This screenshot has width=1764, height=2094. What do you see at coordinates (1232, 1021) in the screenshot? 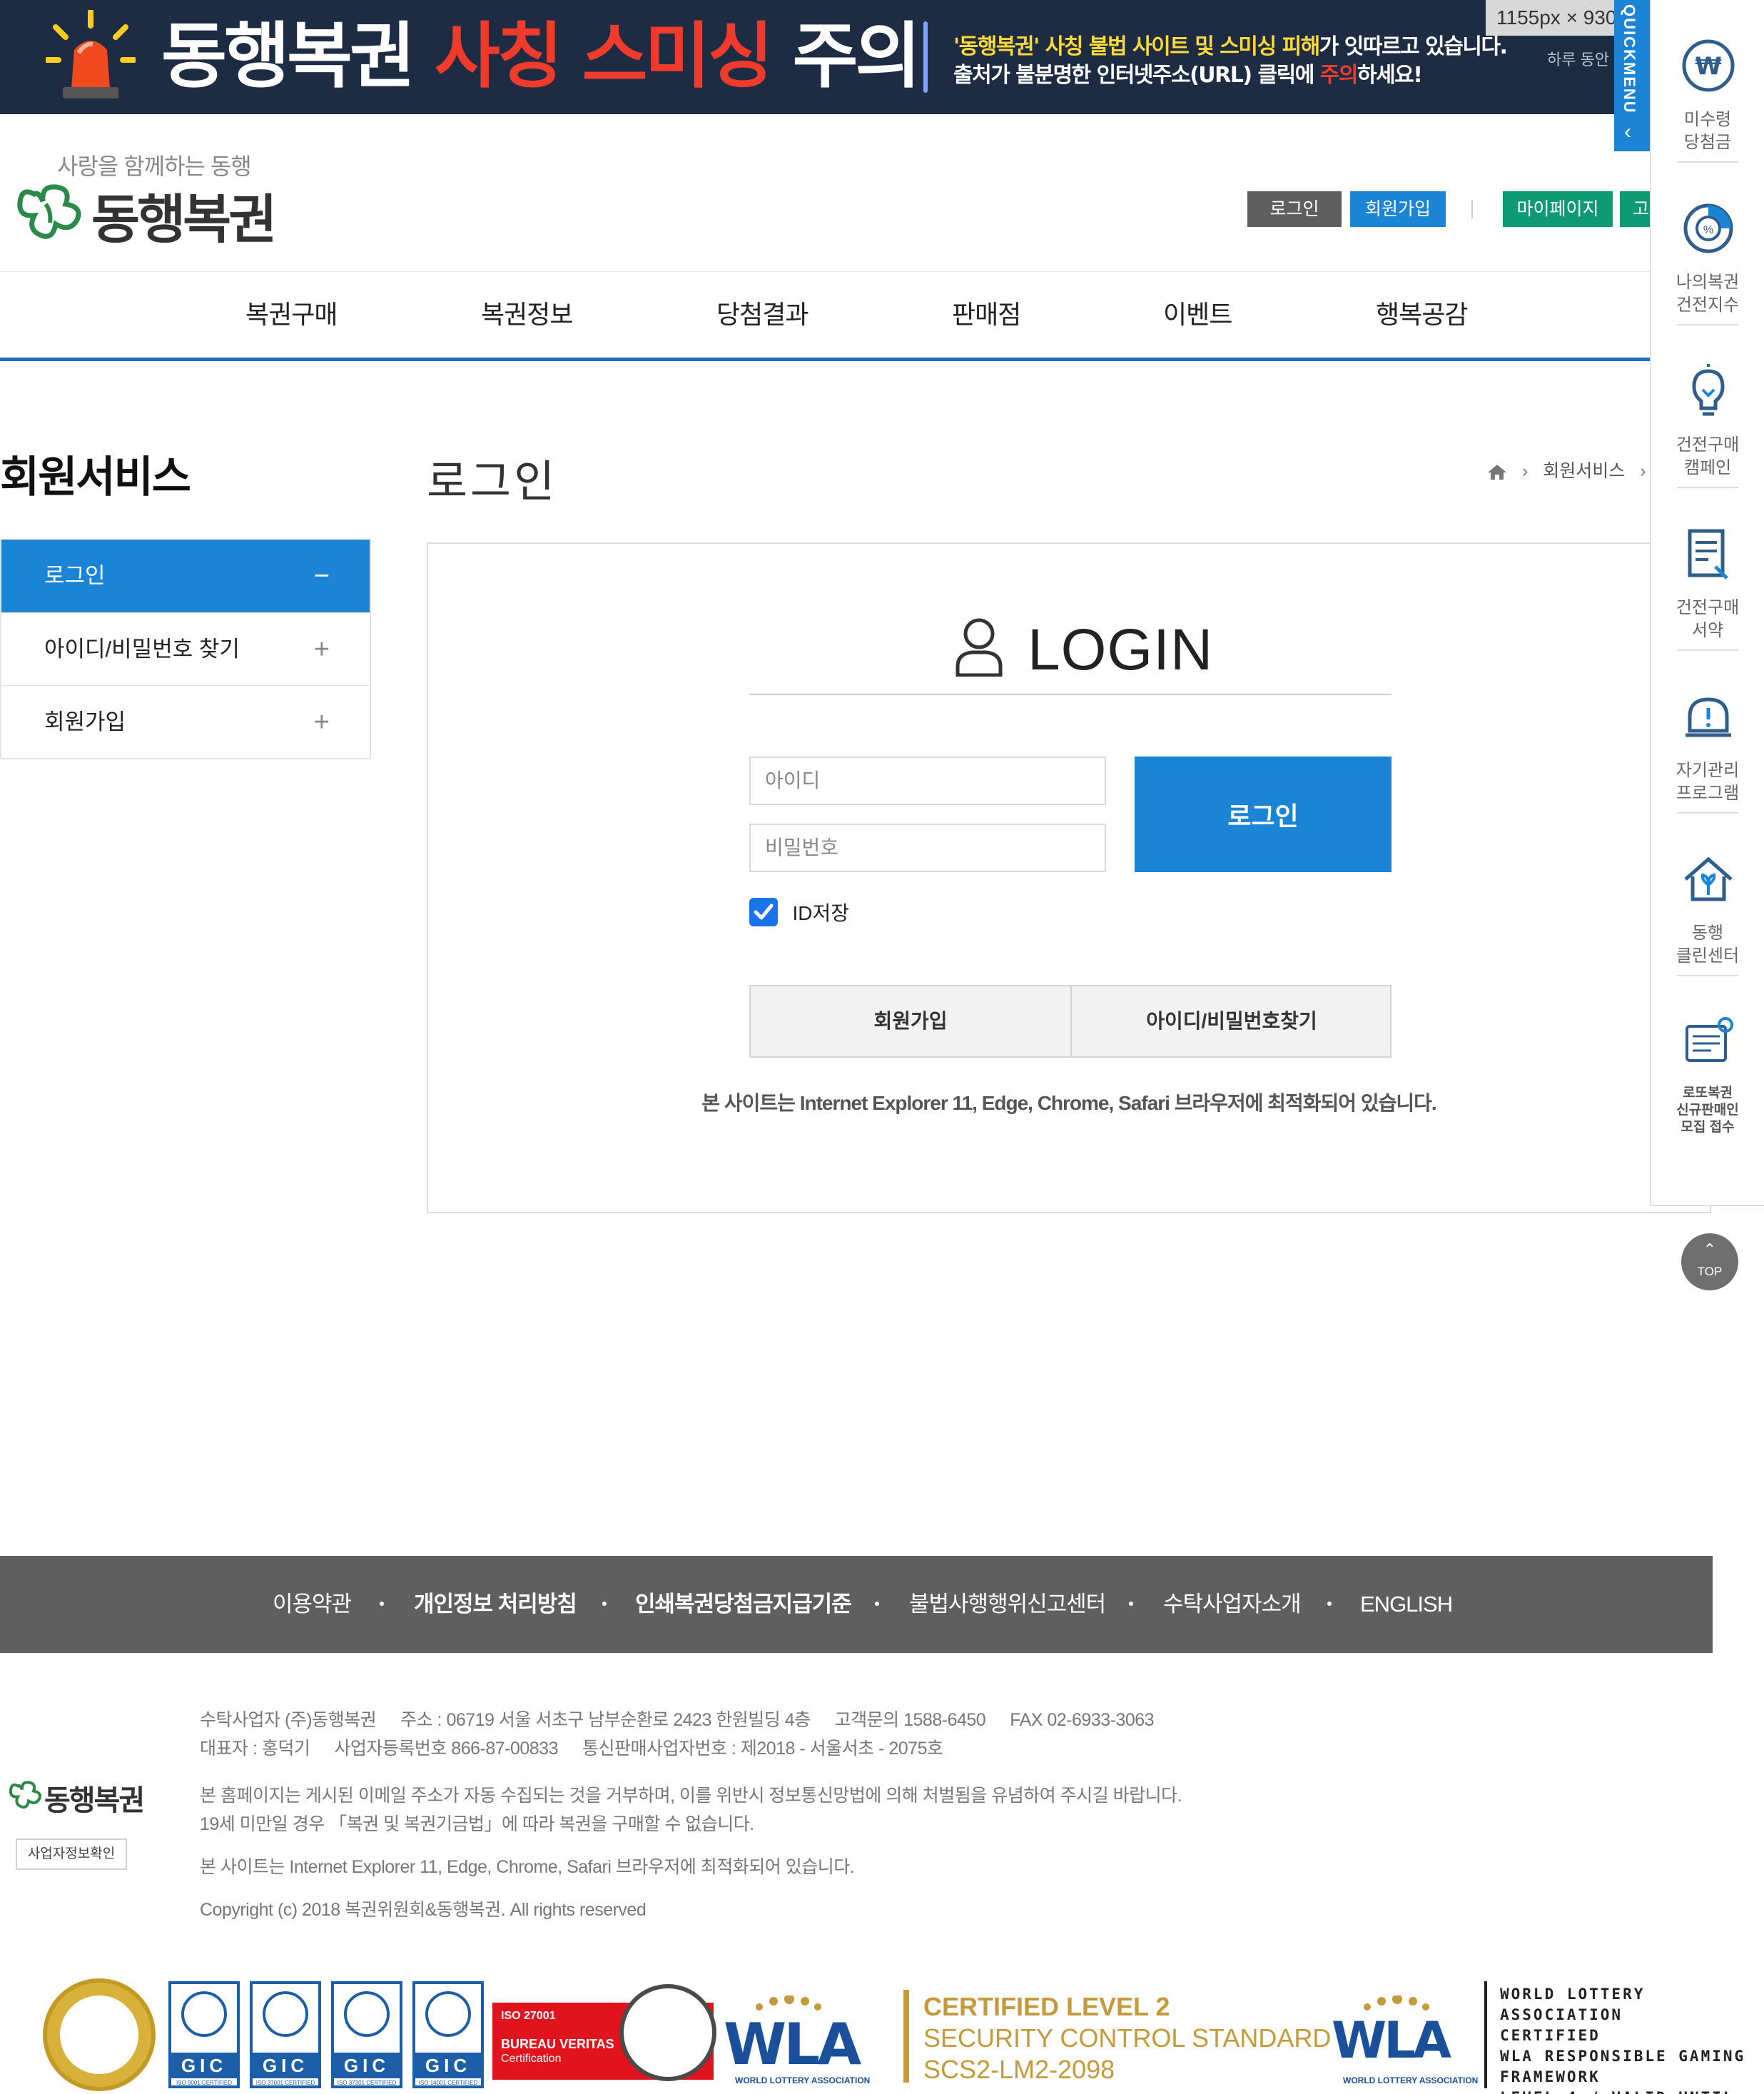
I see `find-id-pw-button: 아이디/비밀번호찾기` at bounding box center [1232, 1021].